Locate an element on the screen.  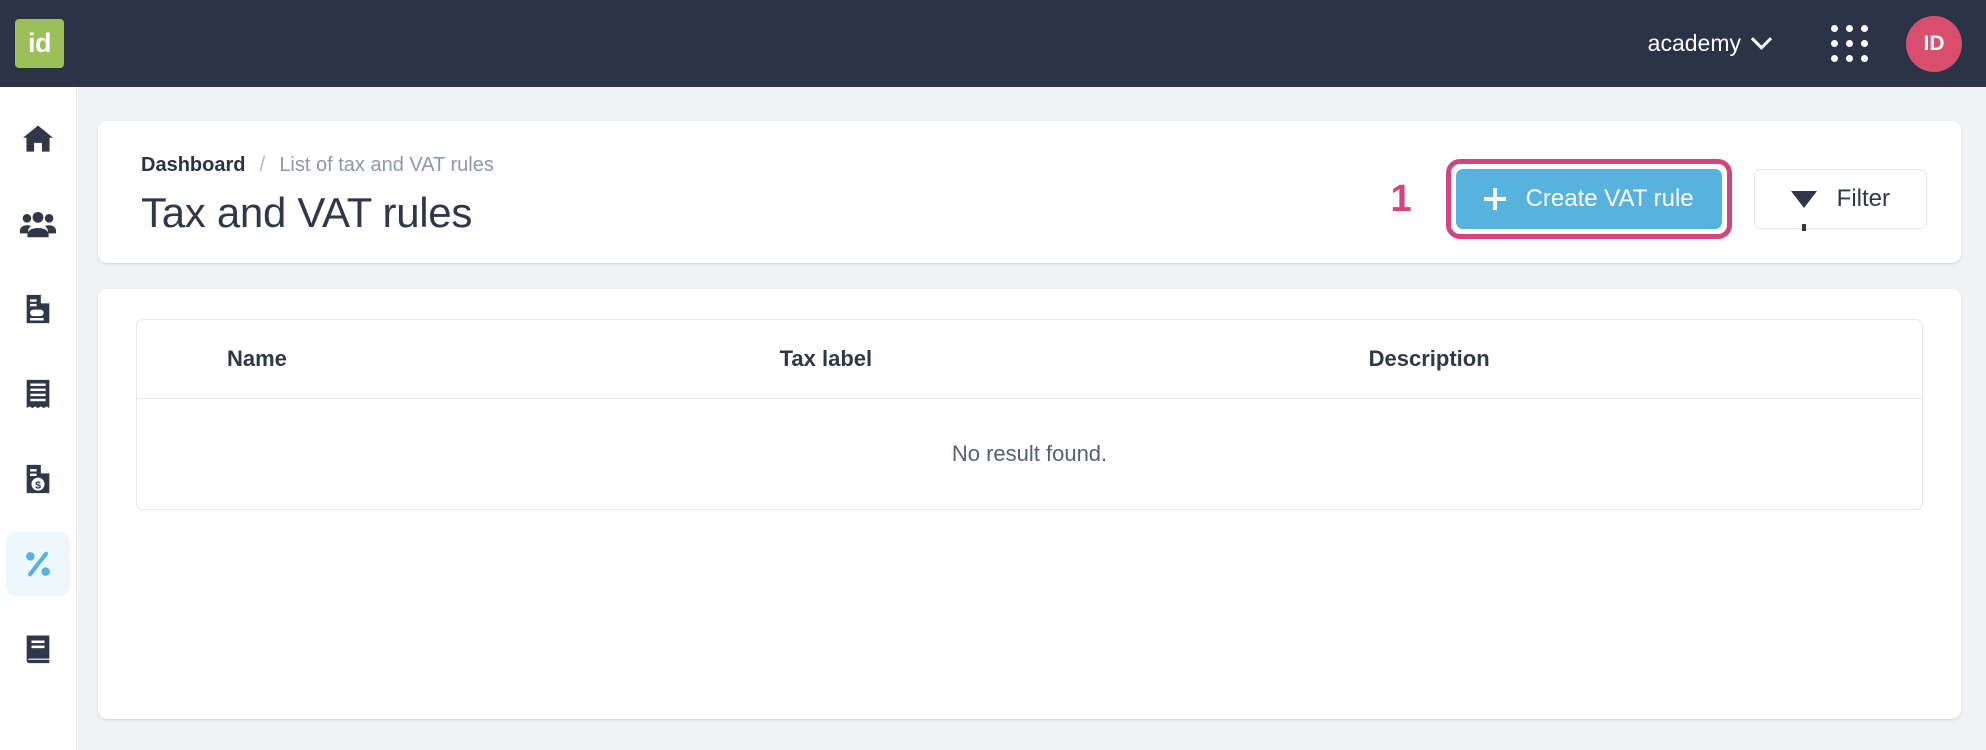
table-body: No result found. is located at coordinates (1029, 454).